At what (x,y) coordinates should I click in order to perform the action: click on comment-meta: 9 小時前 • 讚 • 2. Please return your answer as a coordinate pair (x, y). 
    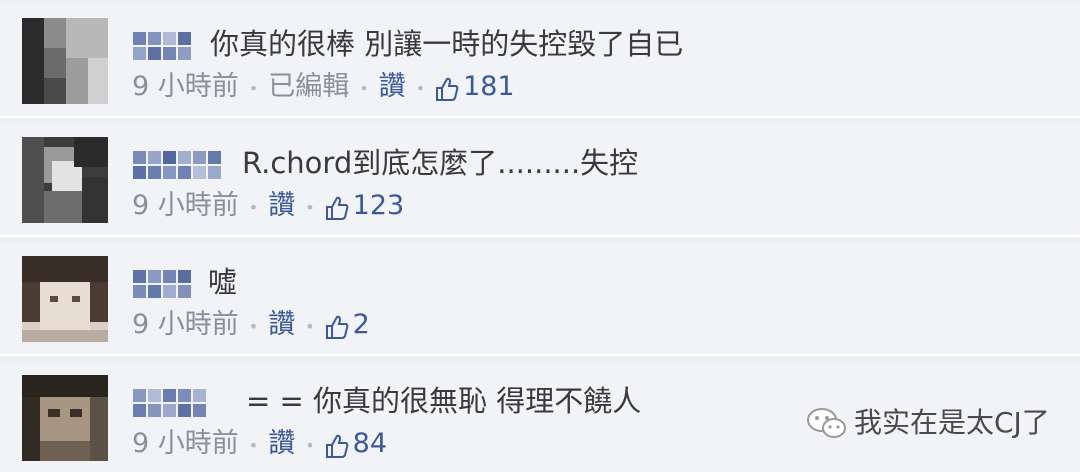
    Looking at the image, I should click on (251, 325).